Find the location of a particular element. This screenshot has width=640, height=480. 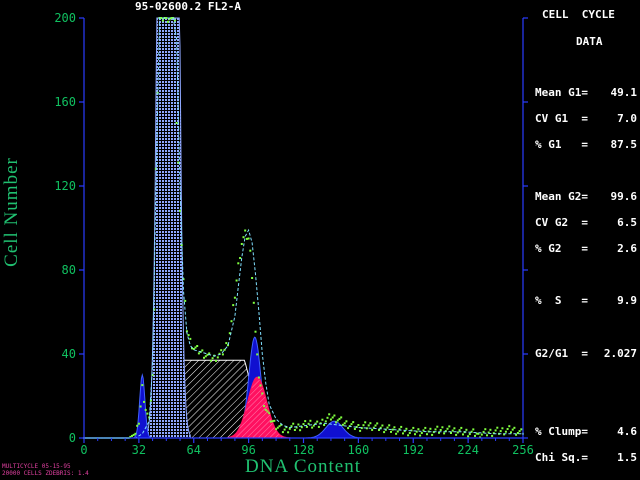

stat-value: 7.0 is located at coordinates (627, 118).